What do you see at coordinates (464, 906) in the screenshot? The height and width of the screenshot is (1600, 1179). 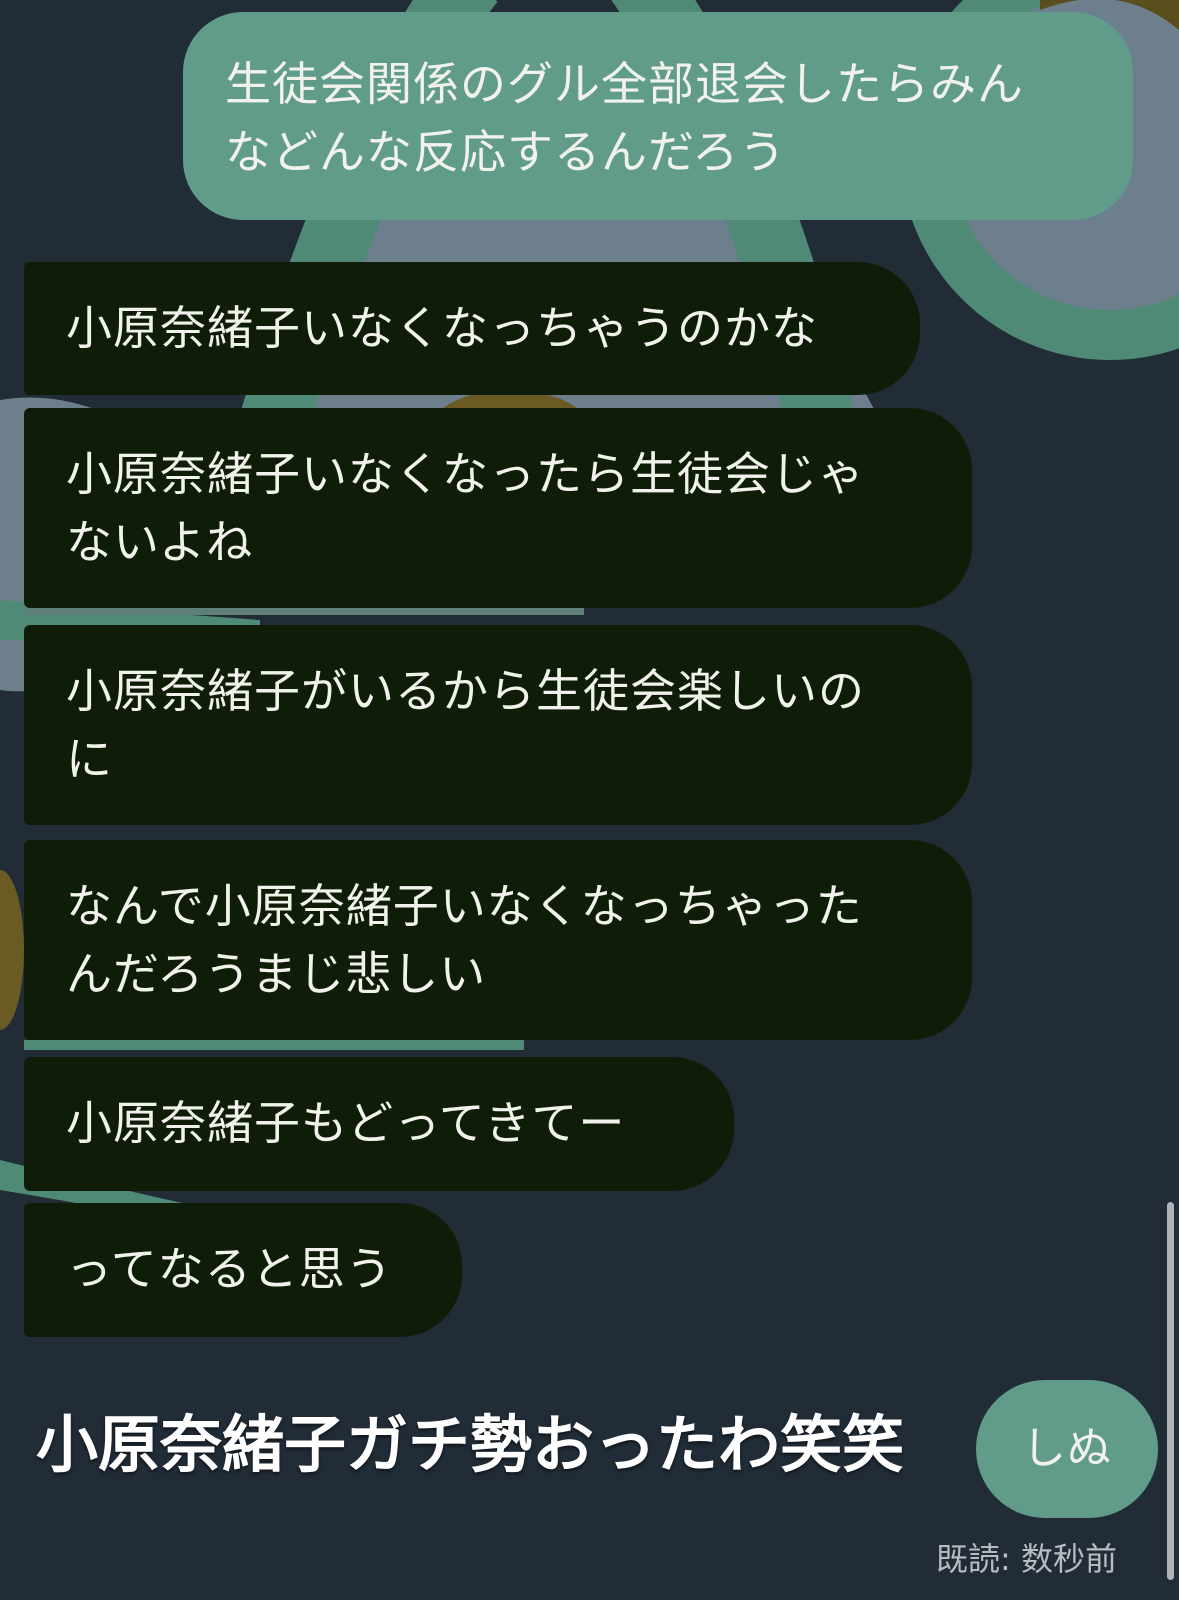 I see `message-text-line: なんで小原奈緒子いなくなっちゃった` at bounding box center [464, 906].